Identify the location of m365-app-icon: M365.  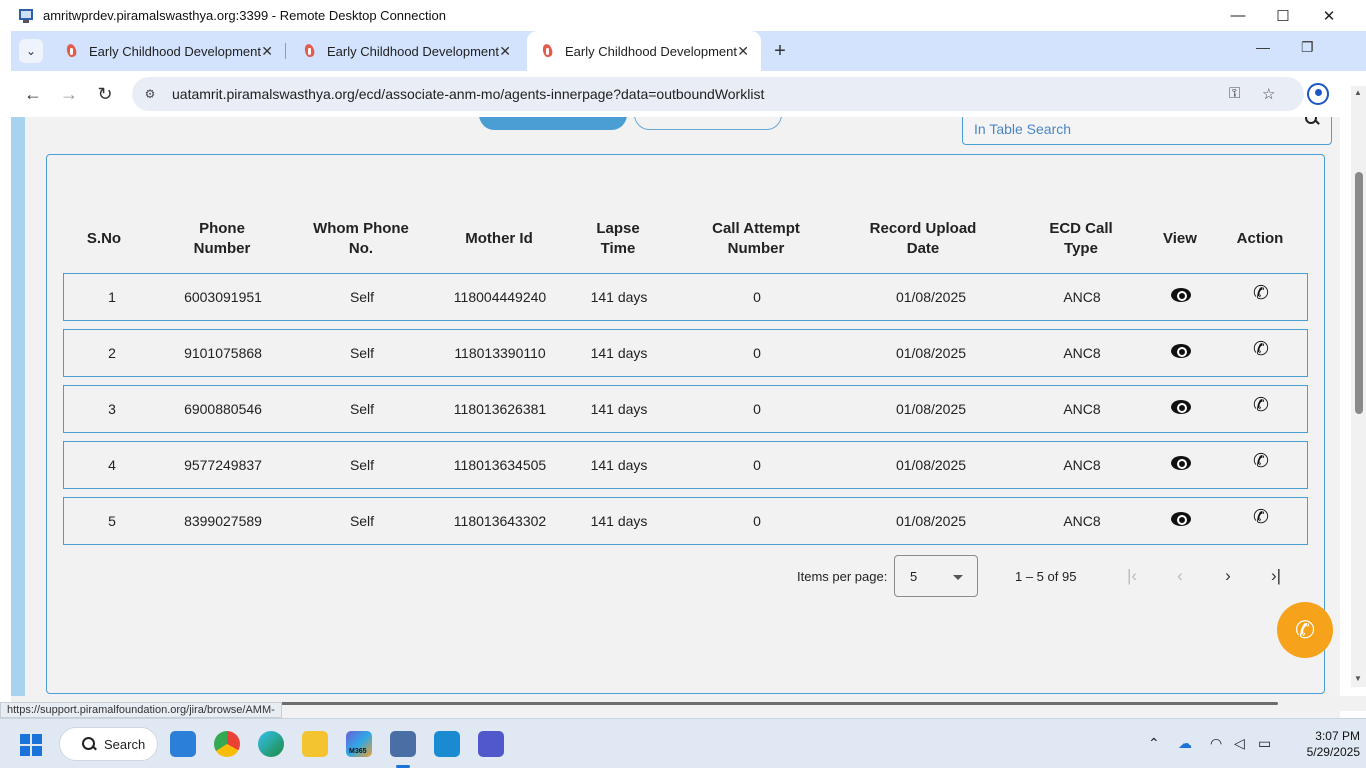
(359, 744).